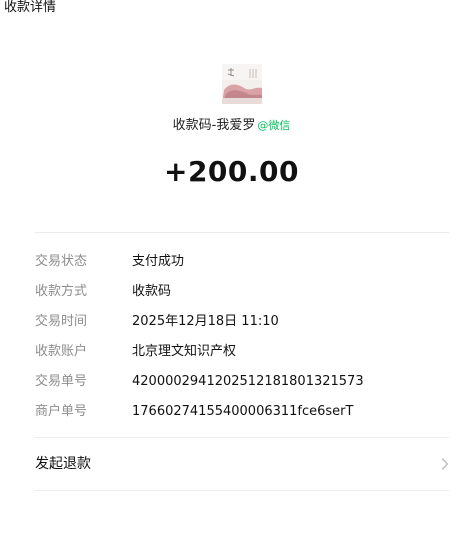 This screenshot has width=463, height=543. What do you see at coordinates (61, 381) in the screenshot?
I see `detail-label: 交易单号` at bounding box center [61, 381].